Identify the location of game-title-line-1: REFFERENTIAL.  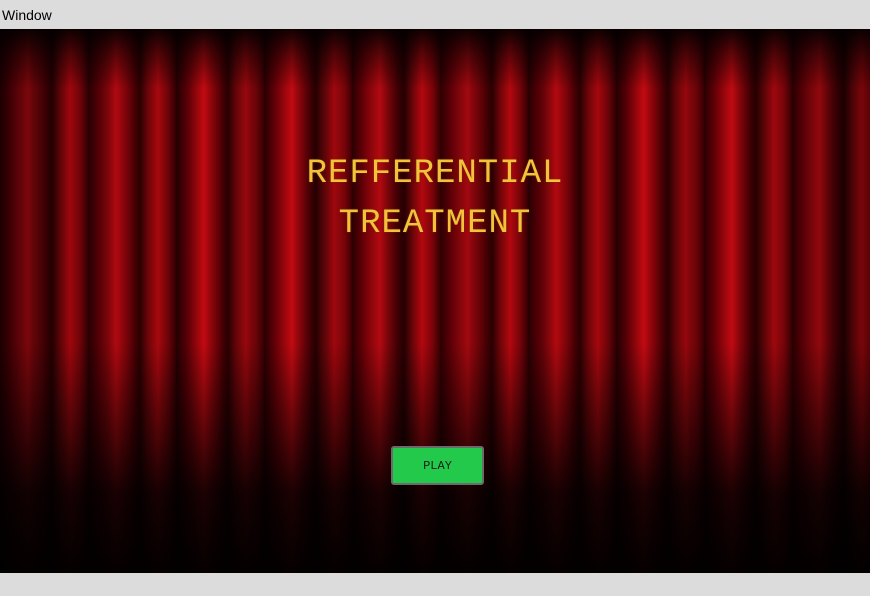
(435, 174).